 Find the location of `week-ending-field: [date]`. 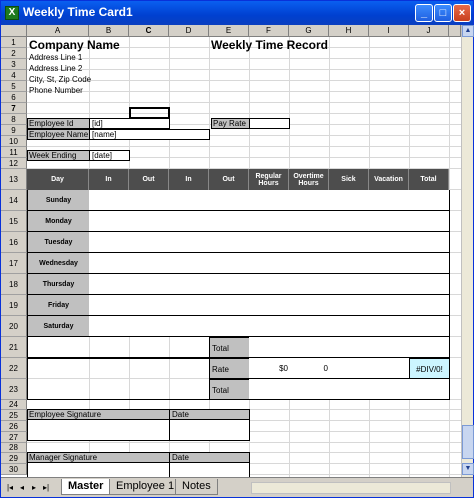

week-ending-field: [date] is located at coordinates (109, 155).